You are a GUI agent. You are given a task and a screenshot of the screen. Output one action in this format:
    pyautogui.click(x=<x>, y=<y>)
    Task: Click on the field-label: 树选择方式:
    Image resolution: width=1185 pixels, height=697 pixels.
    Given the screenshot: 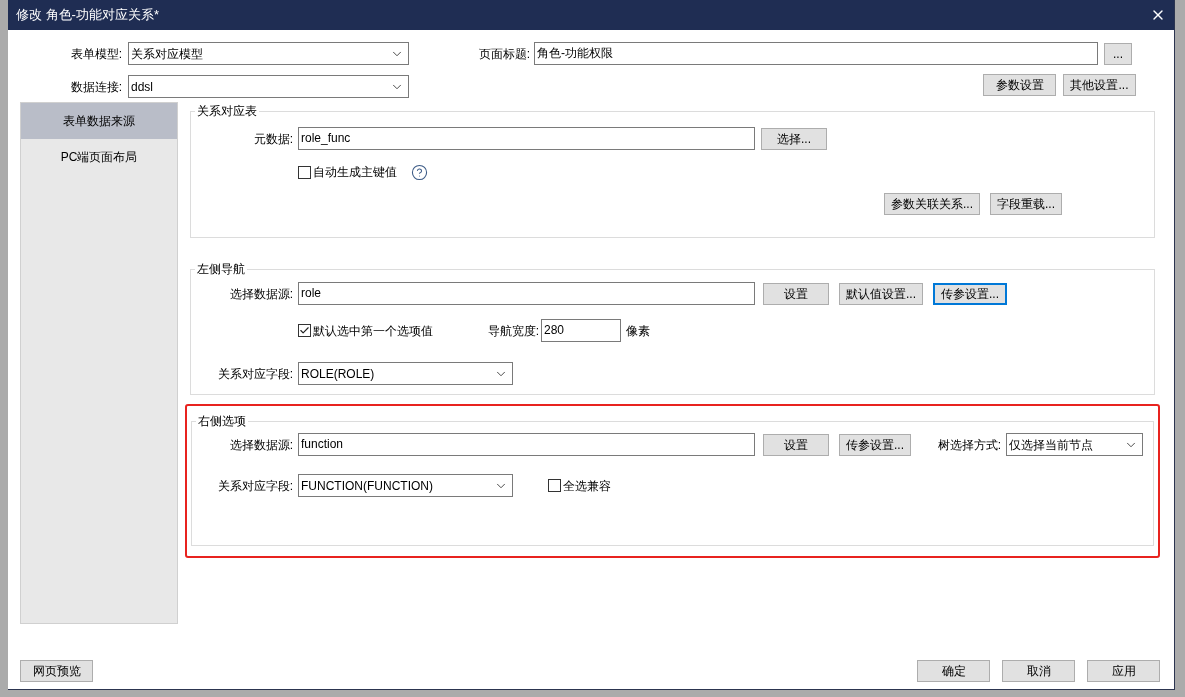 What is the action you would take?
    pyautogui.click(x=968, y=445)
    